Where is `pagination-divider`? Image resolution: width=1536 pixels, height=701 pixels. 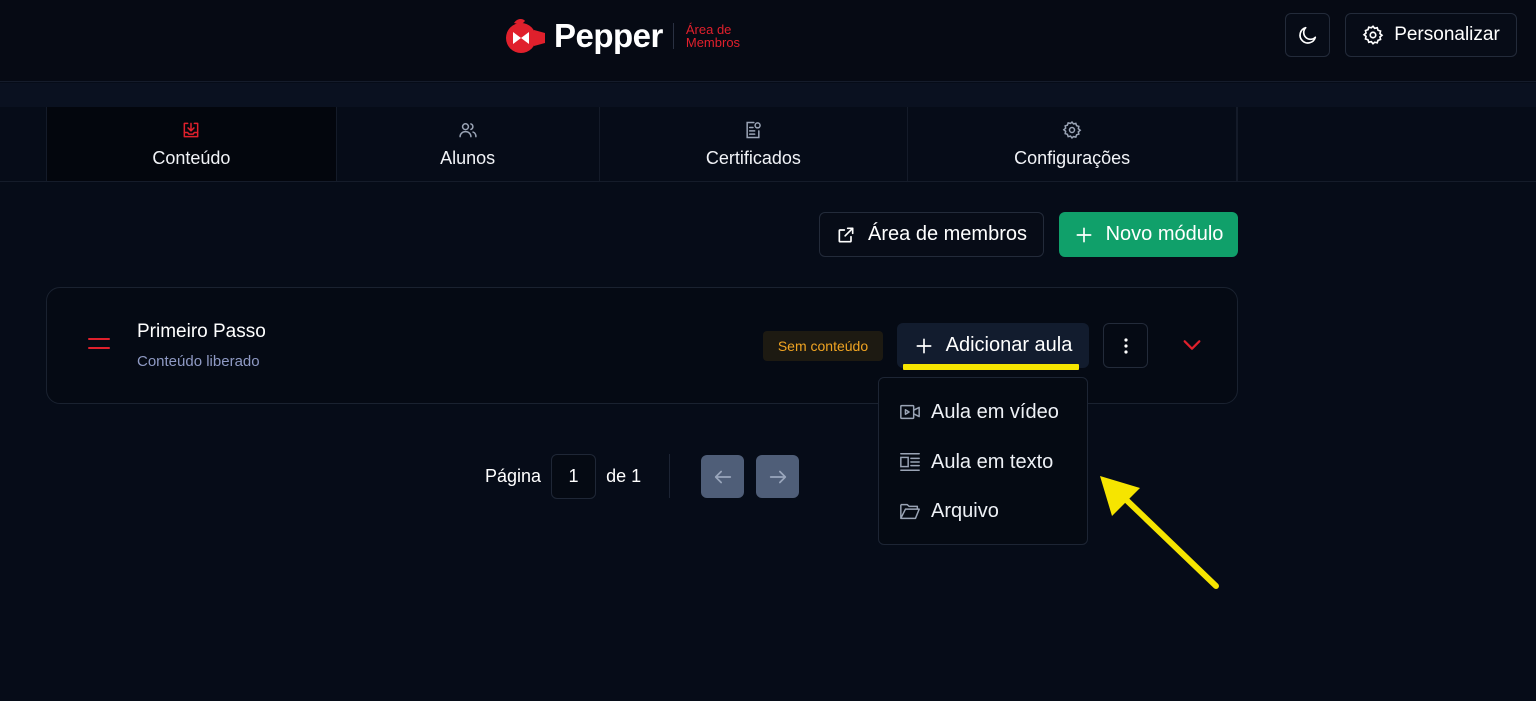 pagination-divider is located at coordinates (669, 476).